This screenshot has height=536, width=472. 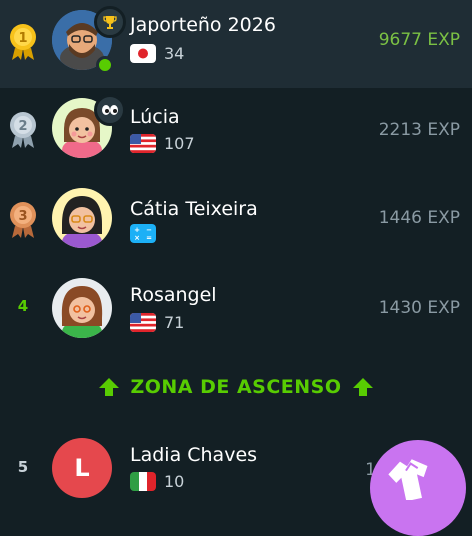 I want to click on jersey-icon, so click(x=408, y=479).